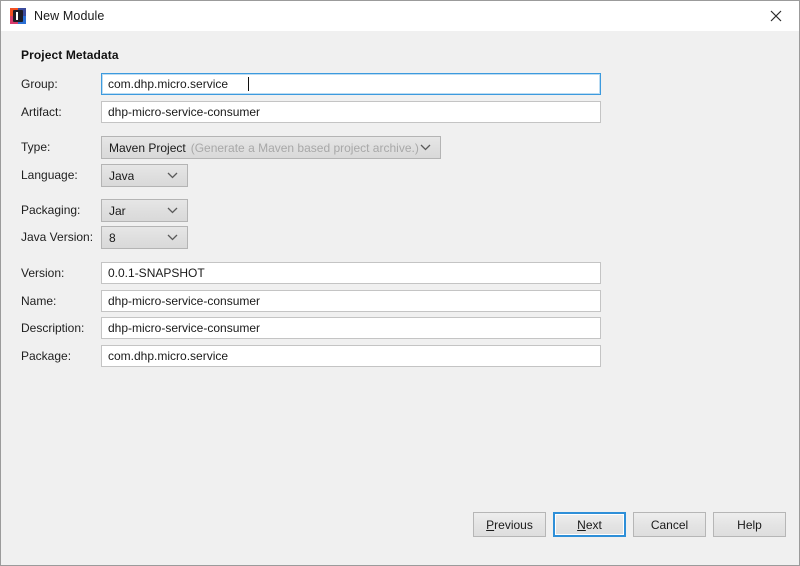 The width and height of the screenshot is (800, 566). I want to click on next-button: Next, so click(589, 524).